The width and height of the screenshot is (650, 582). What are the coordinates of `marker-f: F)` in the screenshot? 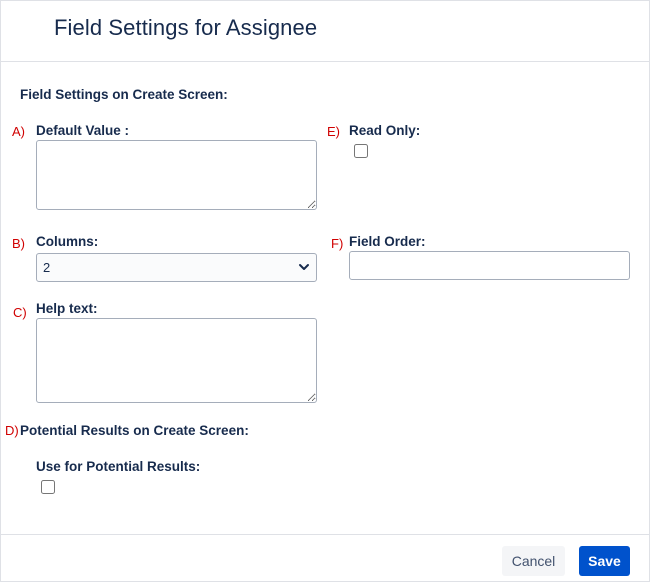 It's located at (337, 243).